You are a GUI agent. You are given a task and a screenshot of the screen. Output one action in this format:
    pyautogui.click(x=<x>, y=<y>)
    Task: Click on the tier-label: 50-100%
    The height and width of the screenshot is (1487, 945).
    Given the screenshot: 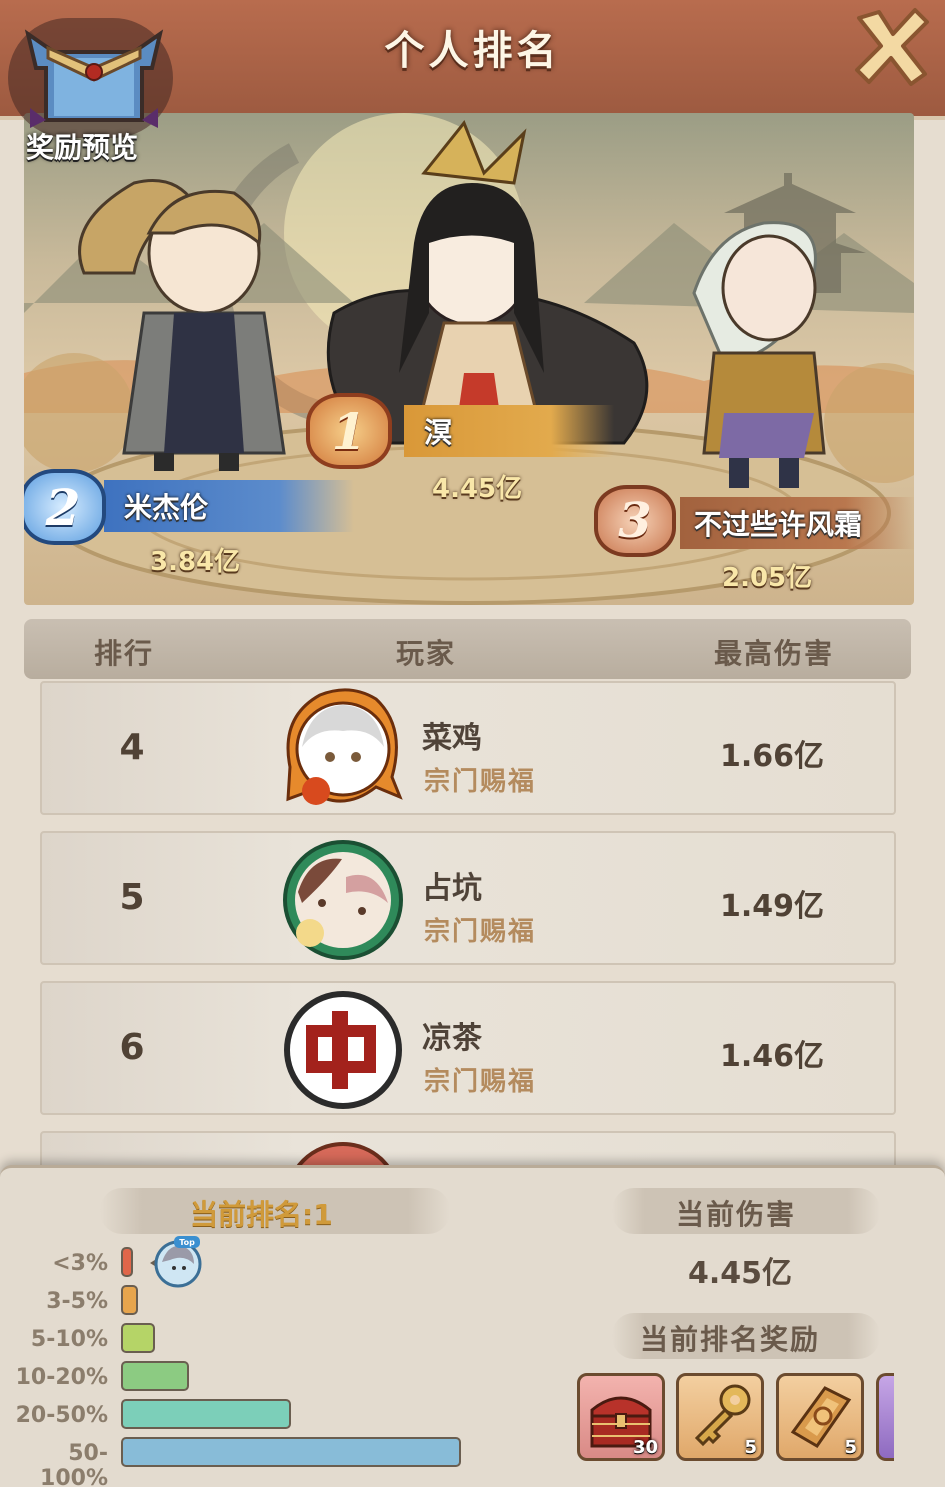 What is the action you would take?
    pyautogui.click(x=74, y=1464)
    